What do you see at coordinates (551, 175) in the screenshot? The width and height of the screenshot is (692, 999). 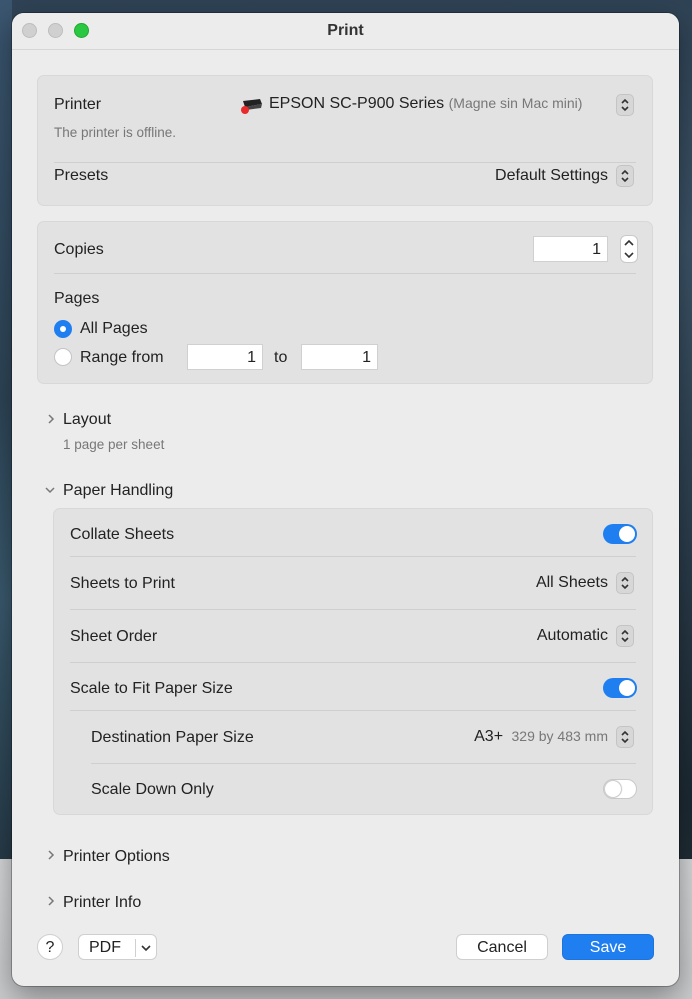 I see `presets-value: Default Settings` at bounding box center [551, 175].